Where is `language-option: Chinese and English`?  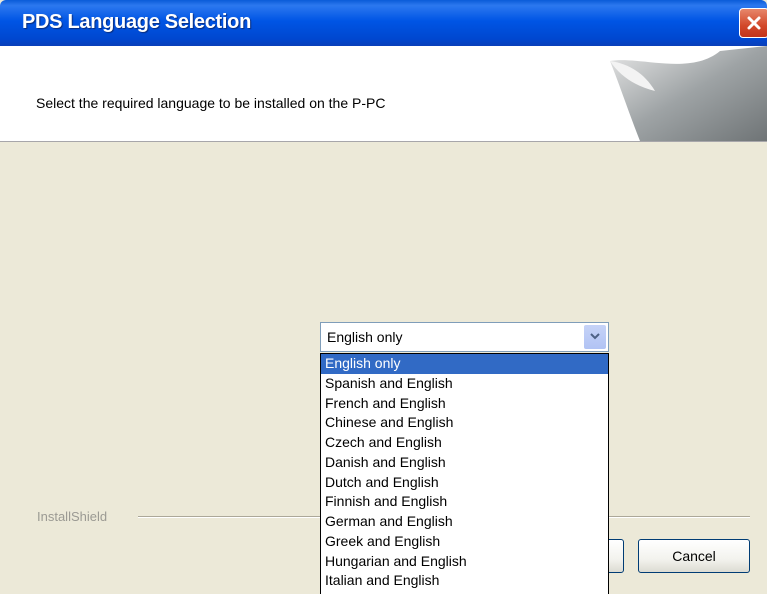
language-option: Chinese and English is located at coordinates (464, 423).